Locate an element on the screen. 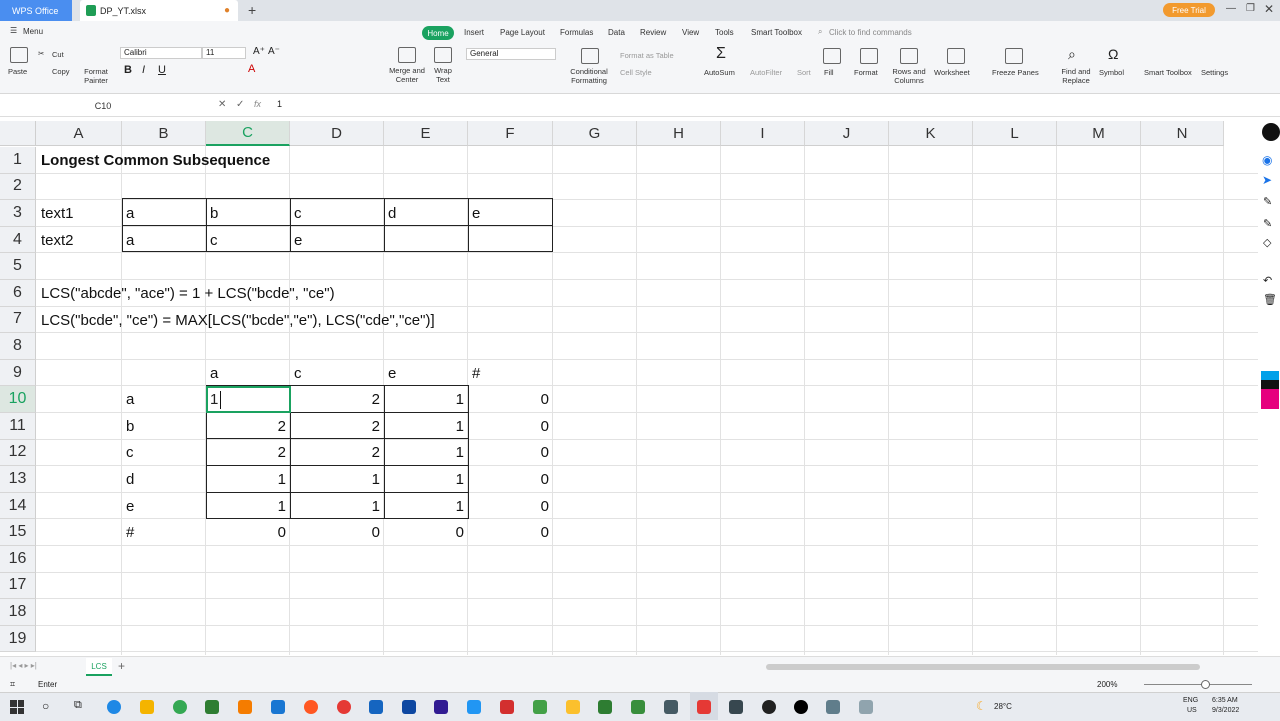 This screenshot has height=721, width=1280. dp-row-label: e is located at coordinates (130, 506).